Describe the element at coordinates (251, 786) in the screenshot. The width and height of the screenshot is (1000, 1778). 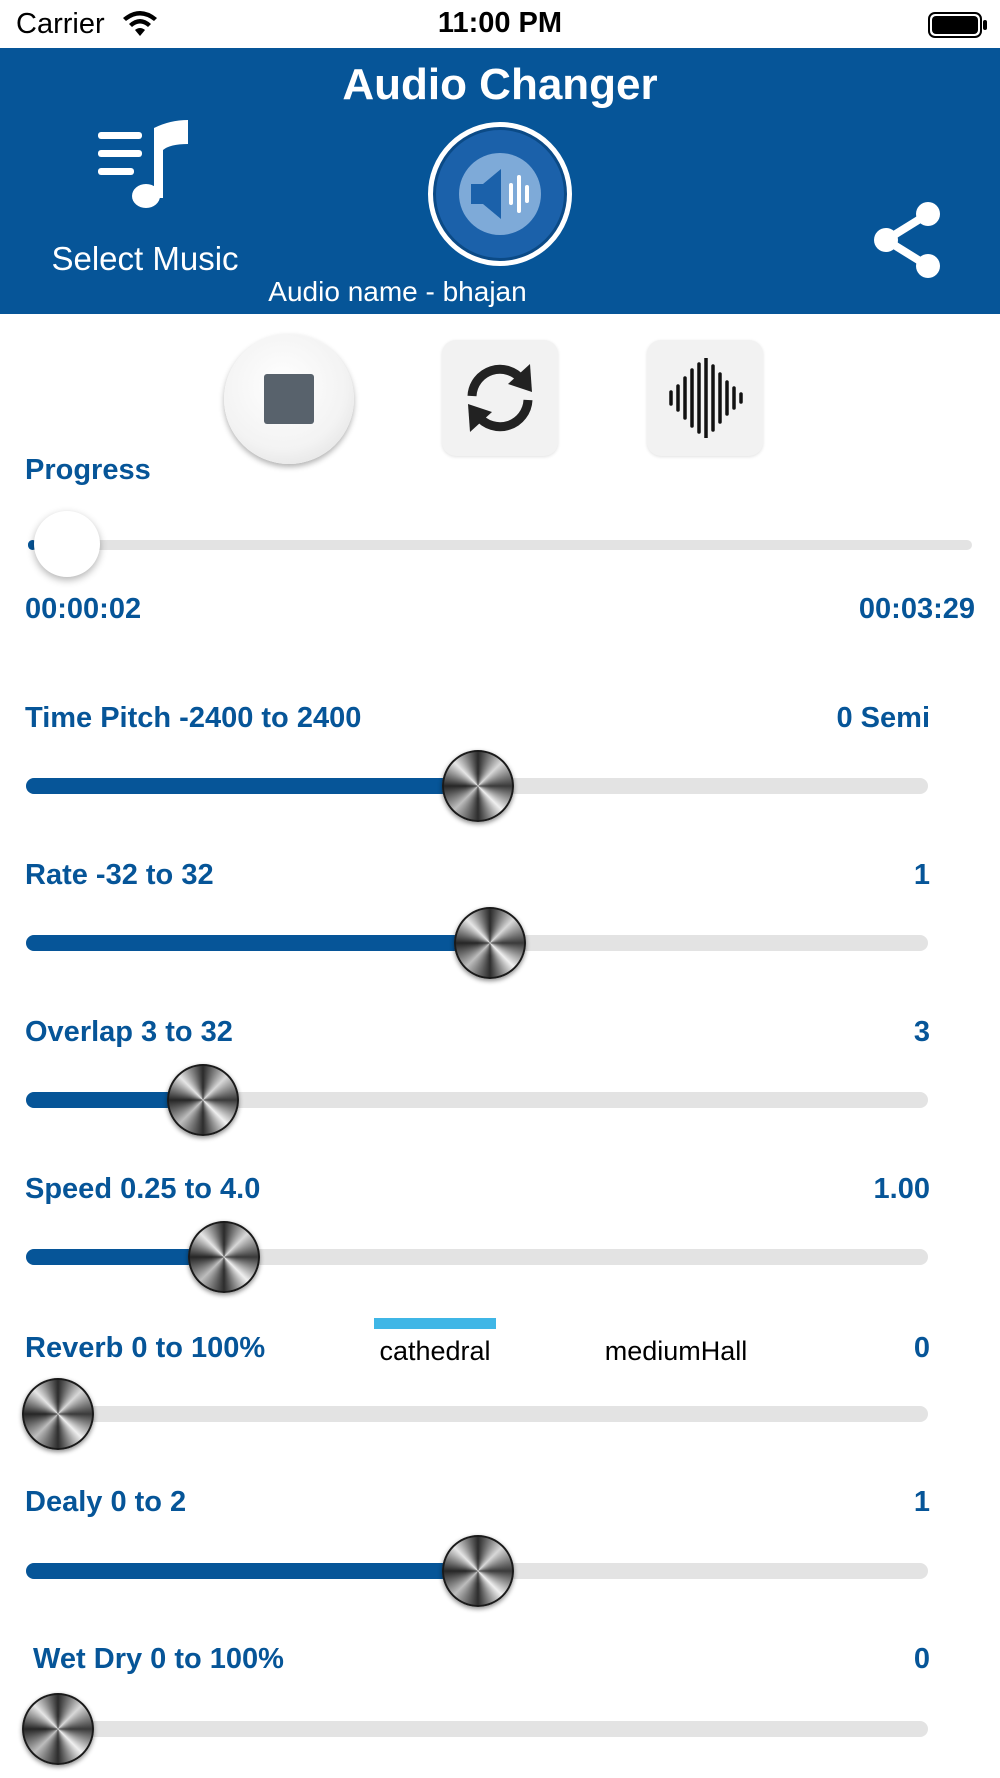
I see `time-pitch-fill` at that location.